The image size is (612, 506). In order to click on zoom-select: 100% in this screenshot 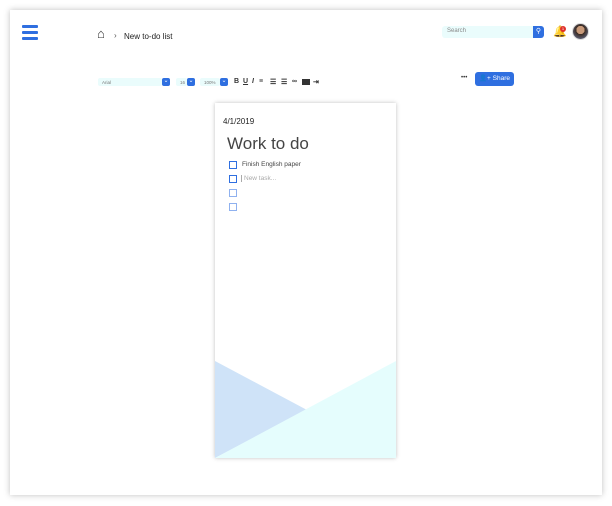, I will do `click(210, 82)`.